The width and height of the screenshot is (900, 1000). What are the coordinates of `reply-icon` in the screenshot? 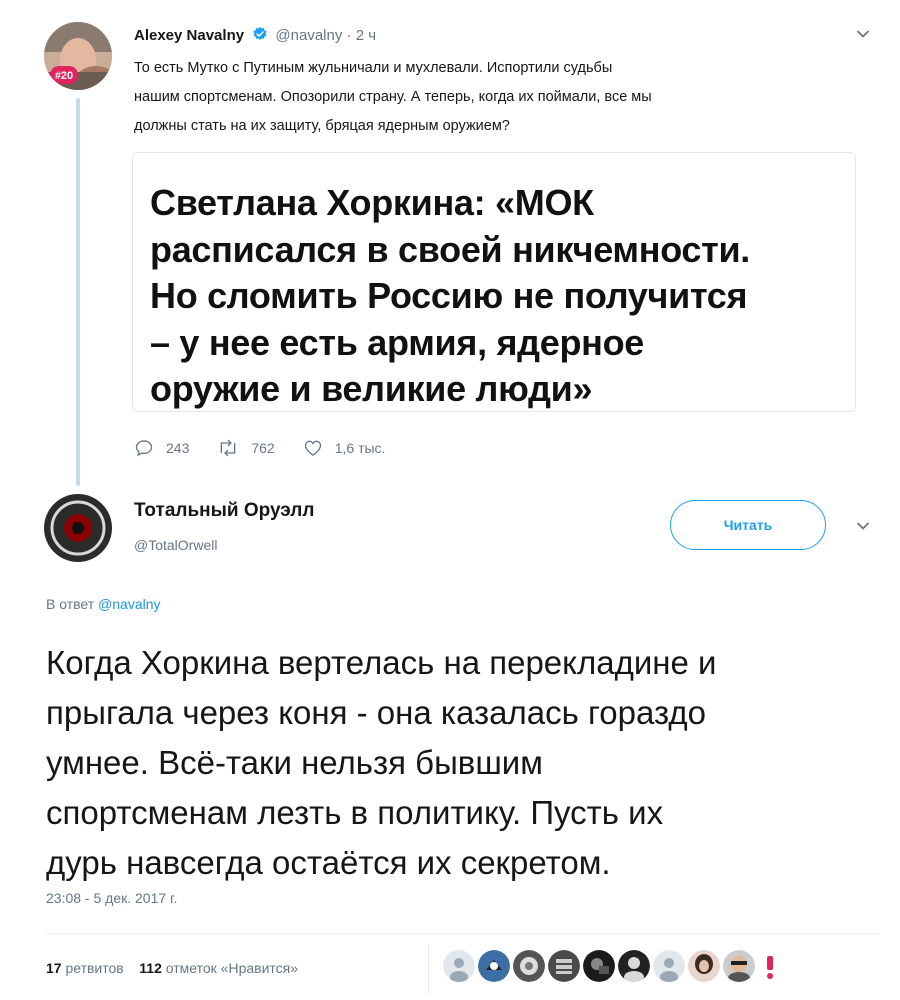 It's located at (144, 448).